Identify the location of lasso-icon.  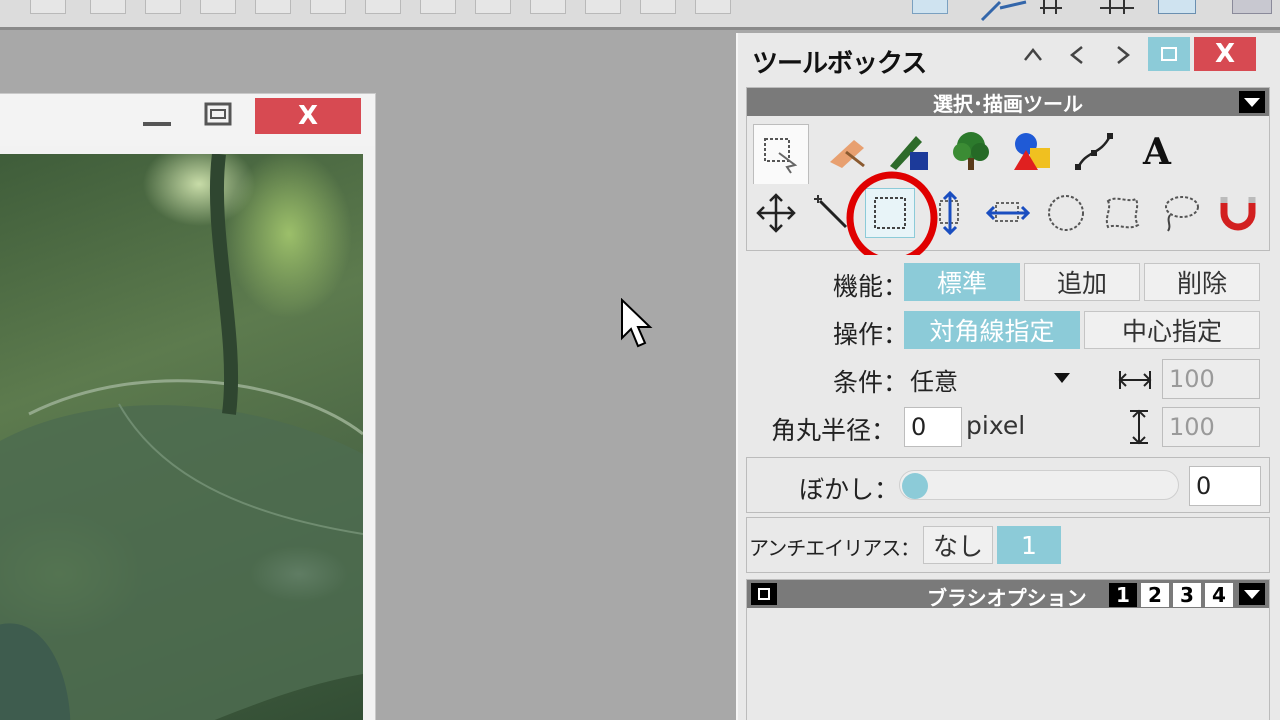
(1182, 214).